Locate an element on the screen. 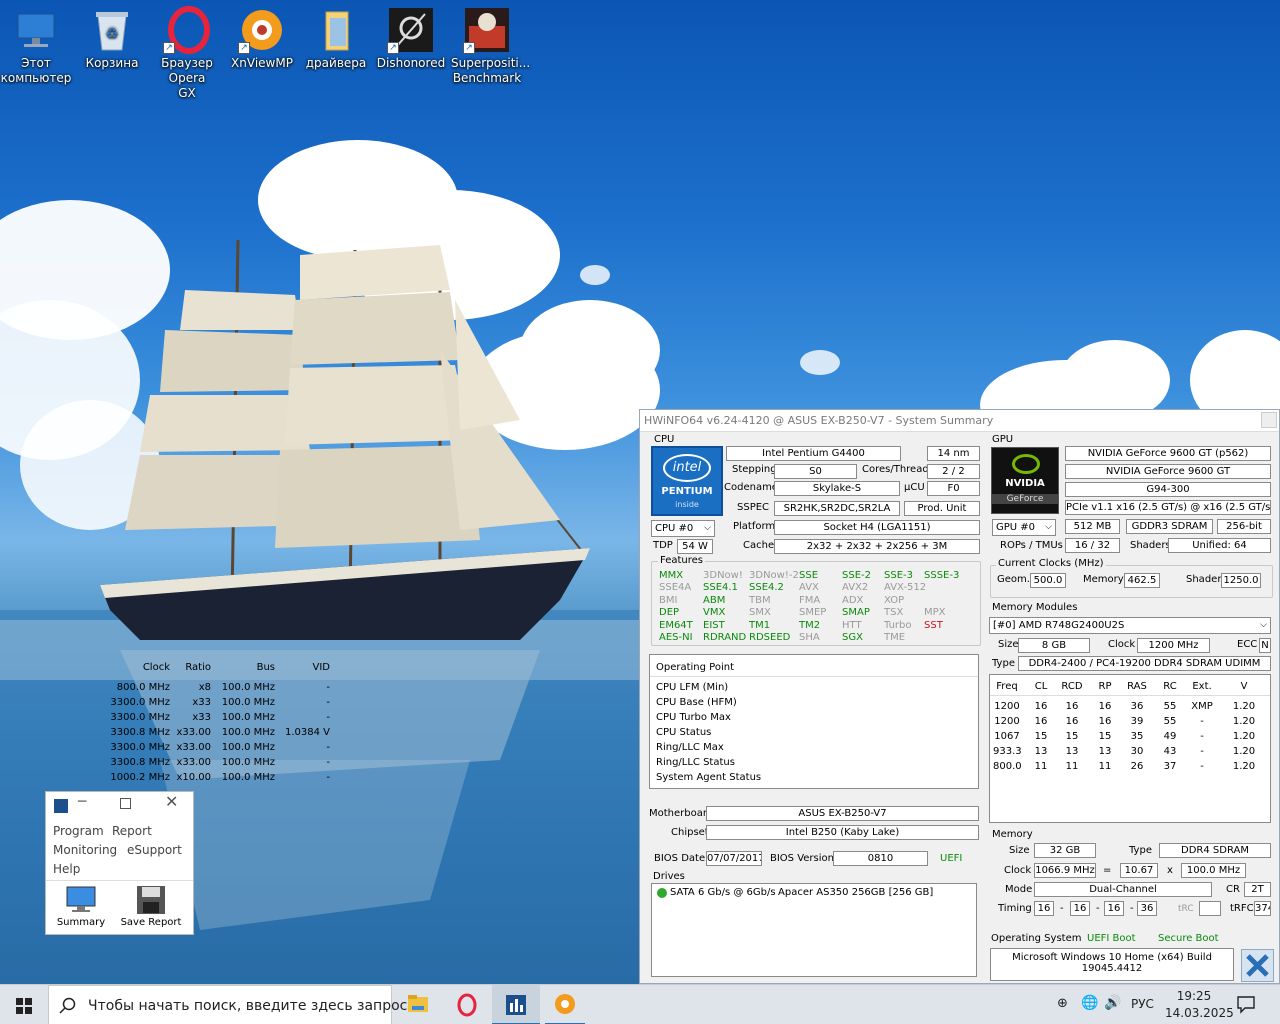 The image size is (1280, 1024). close-icon is located at coordinates (1257, 965).